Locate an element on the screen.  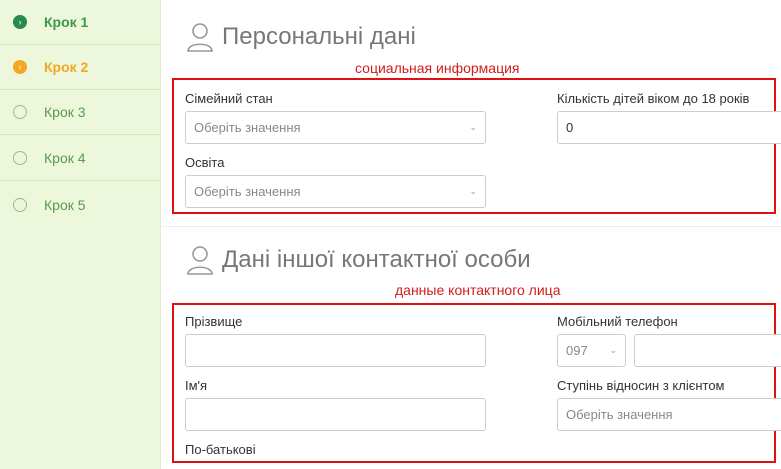
children-count-value: 0 is located at coordinates (570, 127).